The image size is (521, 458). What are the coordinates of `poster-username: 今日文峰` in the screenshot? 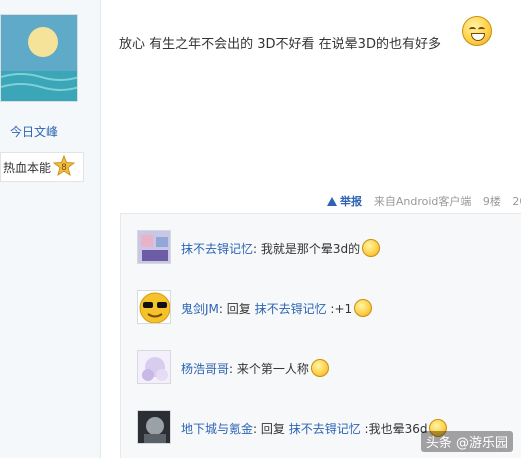 It's located at (34, 131).